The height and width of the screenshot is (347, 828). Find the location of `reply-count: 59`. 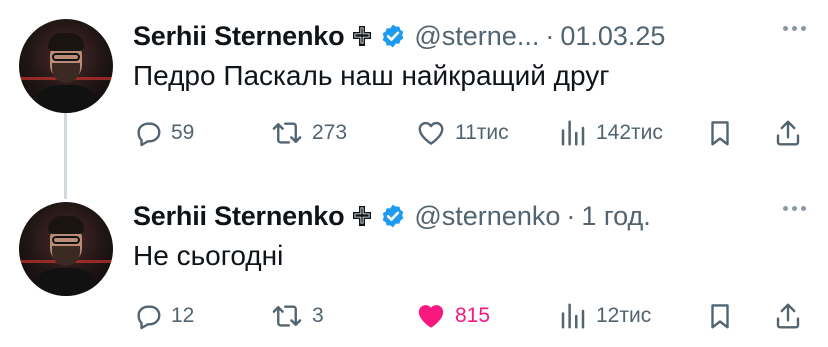

reply-count: 59 is located at coordinates (183, 132).